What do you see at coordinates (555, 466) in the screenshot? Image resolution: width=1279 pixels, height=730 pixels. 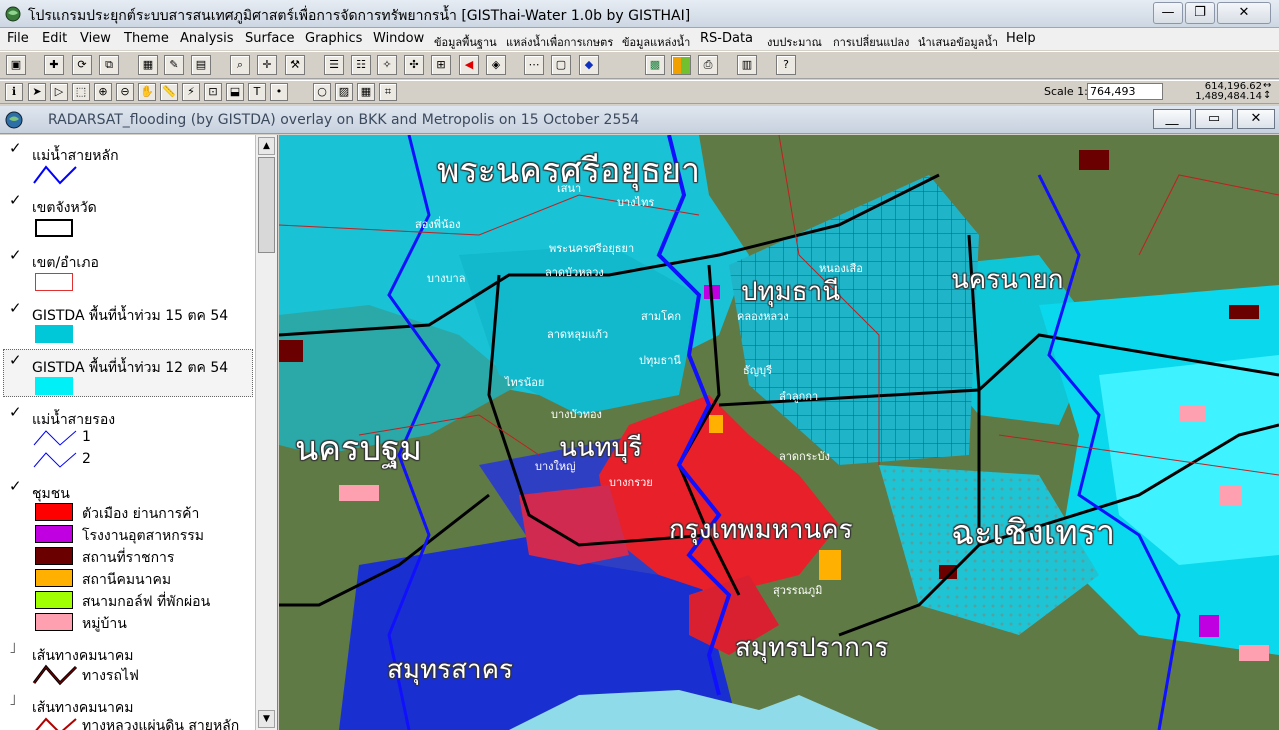 I see `district-label: บางใหญ่` at bounding box center [555, 466].